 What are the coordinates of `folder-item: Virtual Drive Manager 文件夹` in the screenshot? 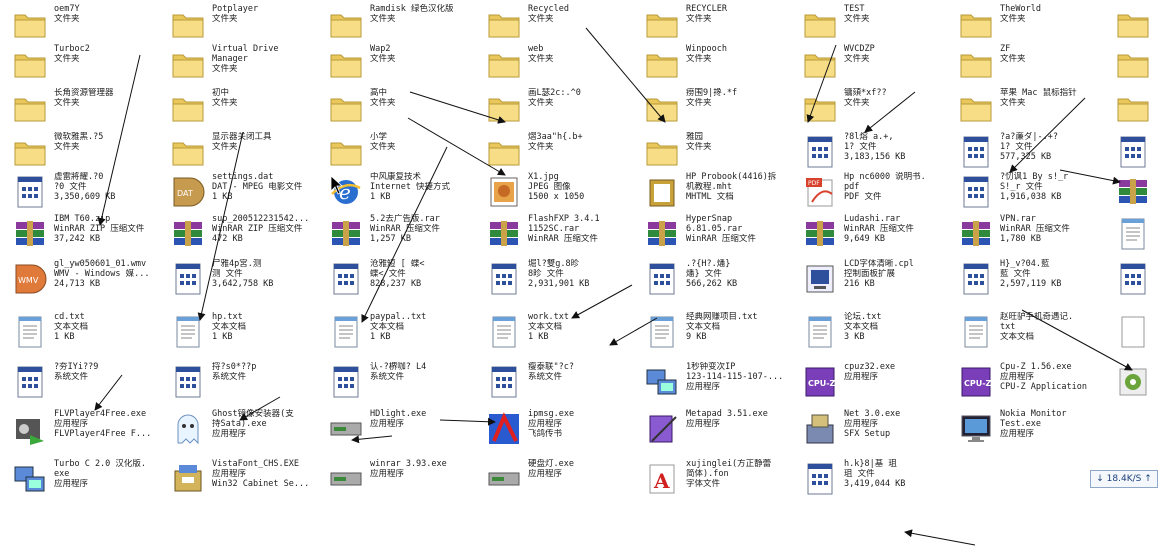 It's located at (249, 68).